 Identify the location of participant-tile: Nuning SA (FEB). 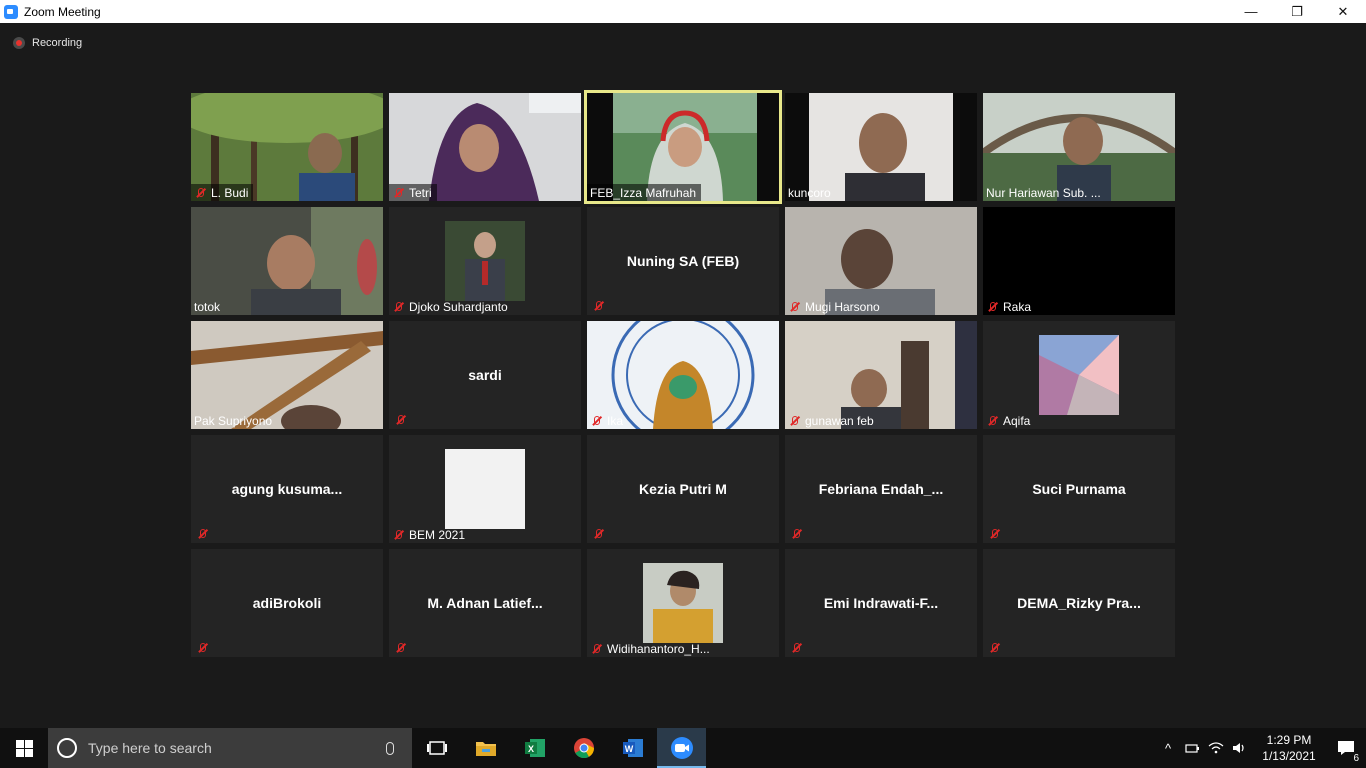
(683, 261).